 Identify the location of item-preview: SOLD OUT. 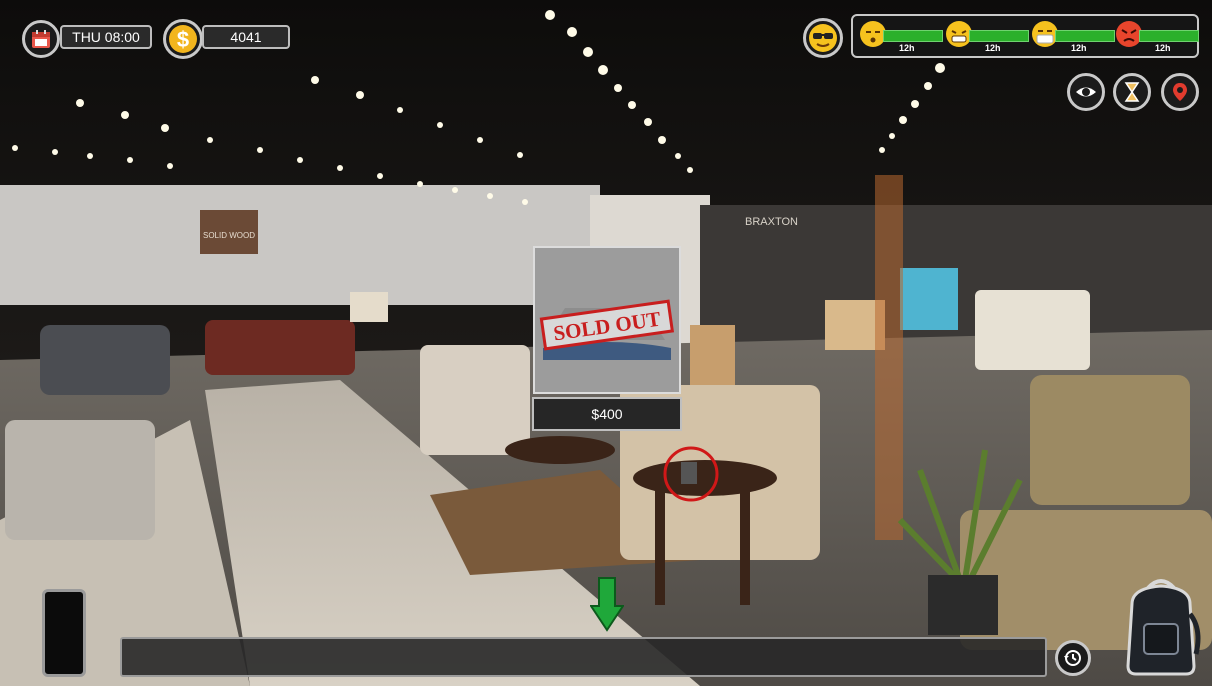
(607, 320).